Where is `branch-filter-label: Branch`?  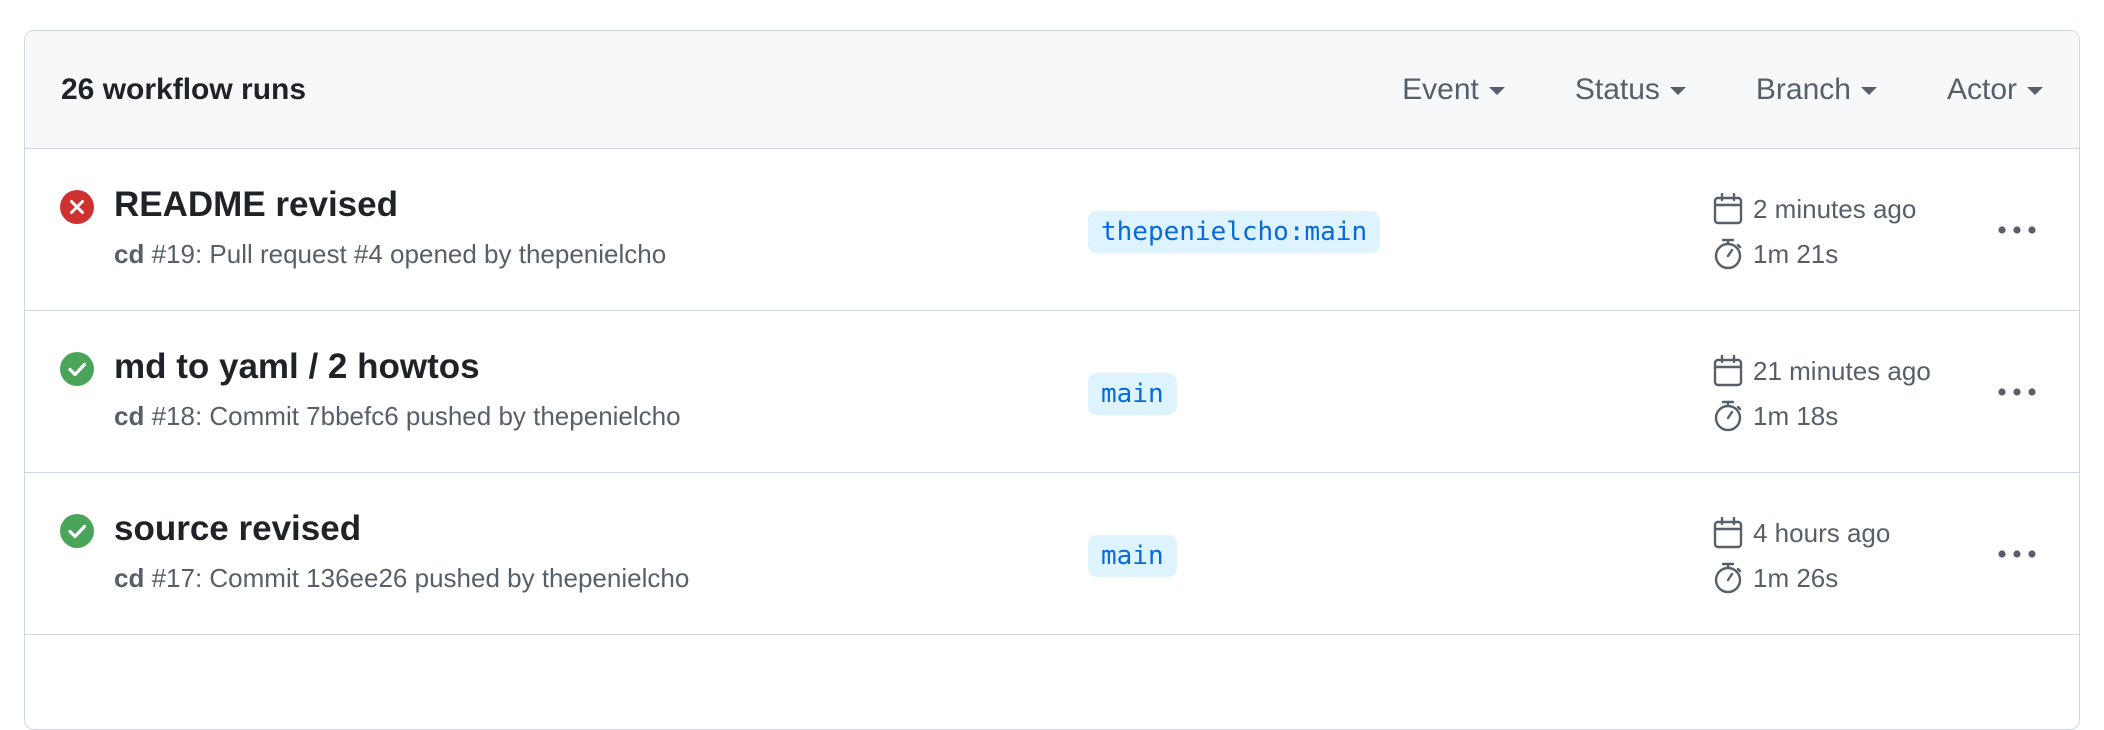
branch-filter-label: Branch is located at coordinates (1803, 89).